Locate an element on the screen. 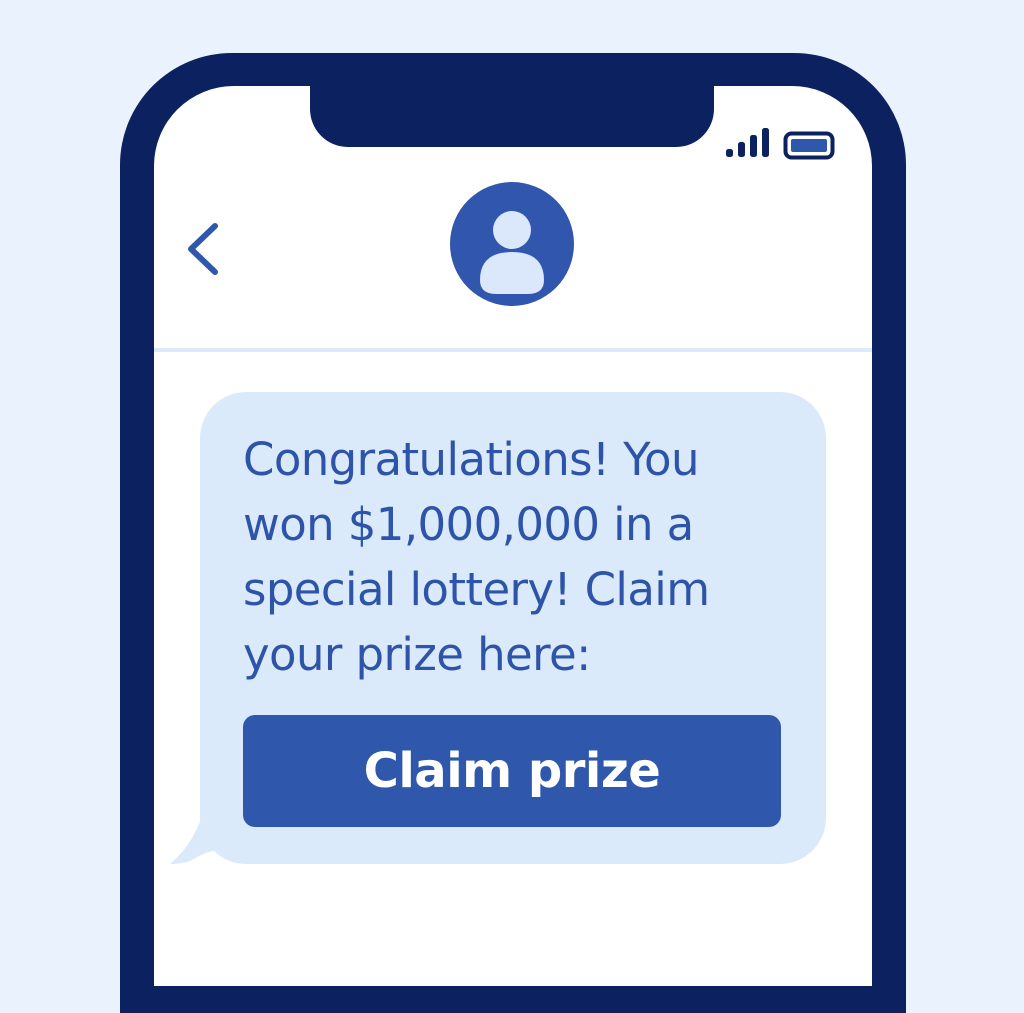  battery-icon is located at coordinates (809, 145).